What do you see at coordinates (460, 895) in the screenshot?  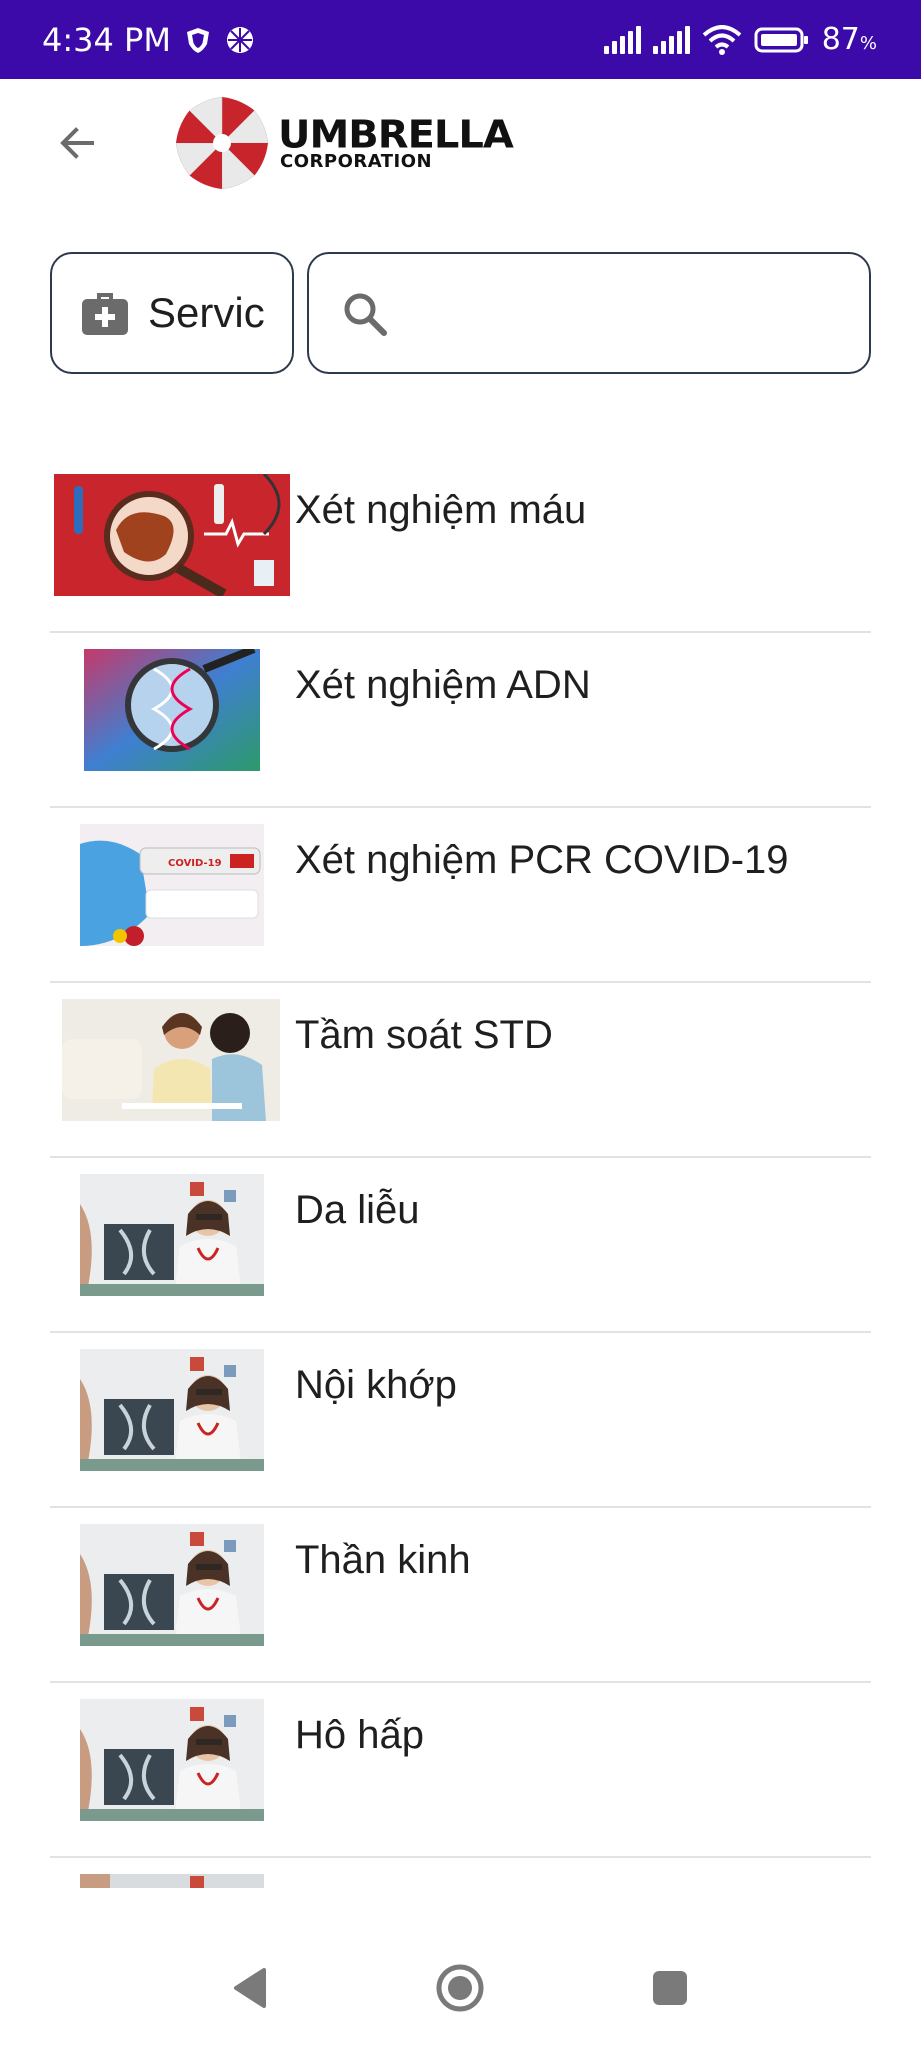 I see `list-item: COVID-19 Xét nghiệm PCR COVID-19` at bounding box center [460, 895].